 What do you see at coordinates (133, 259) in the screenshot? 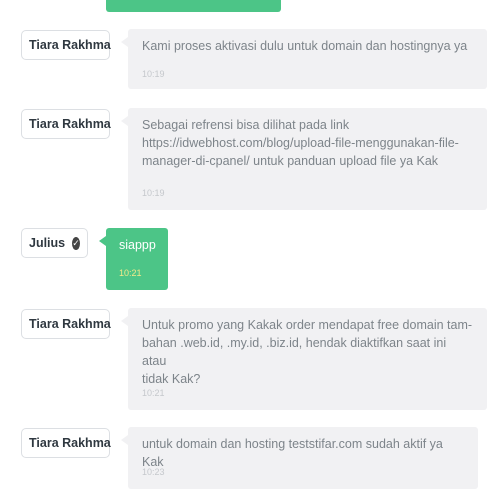
I see `message-bubble-own: siappp 10:21` at bounding box center [133, 259].